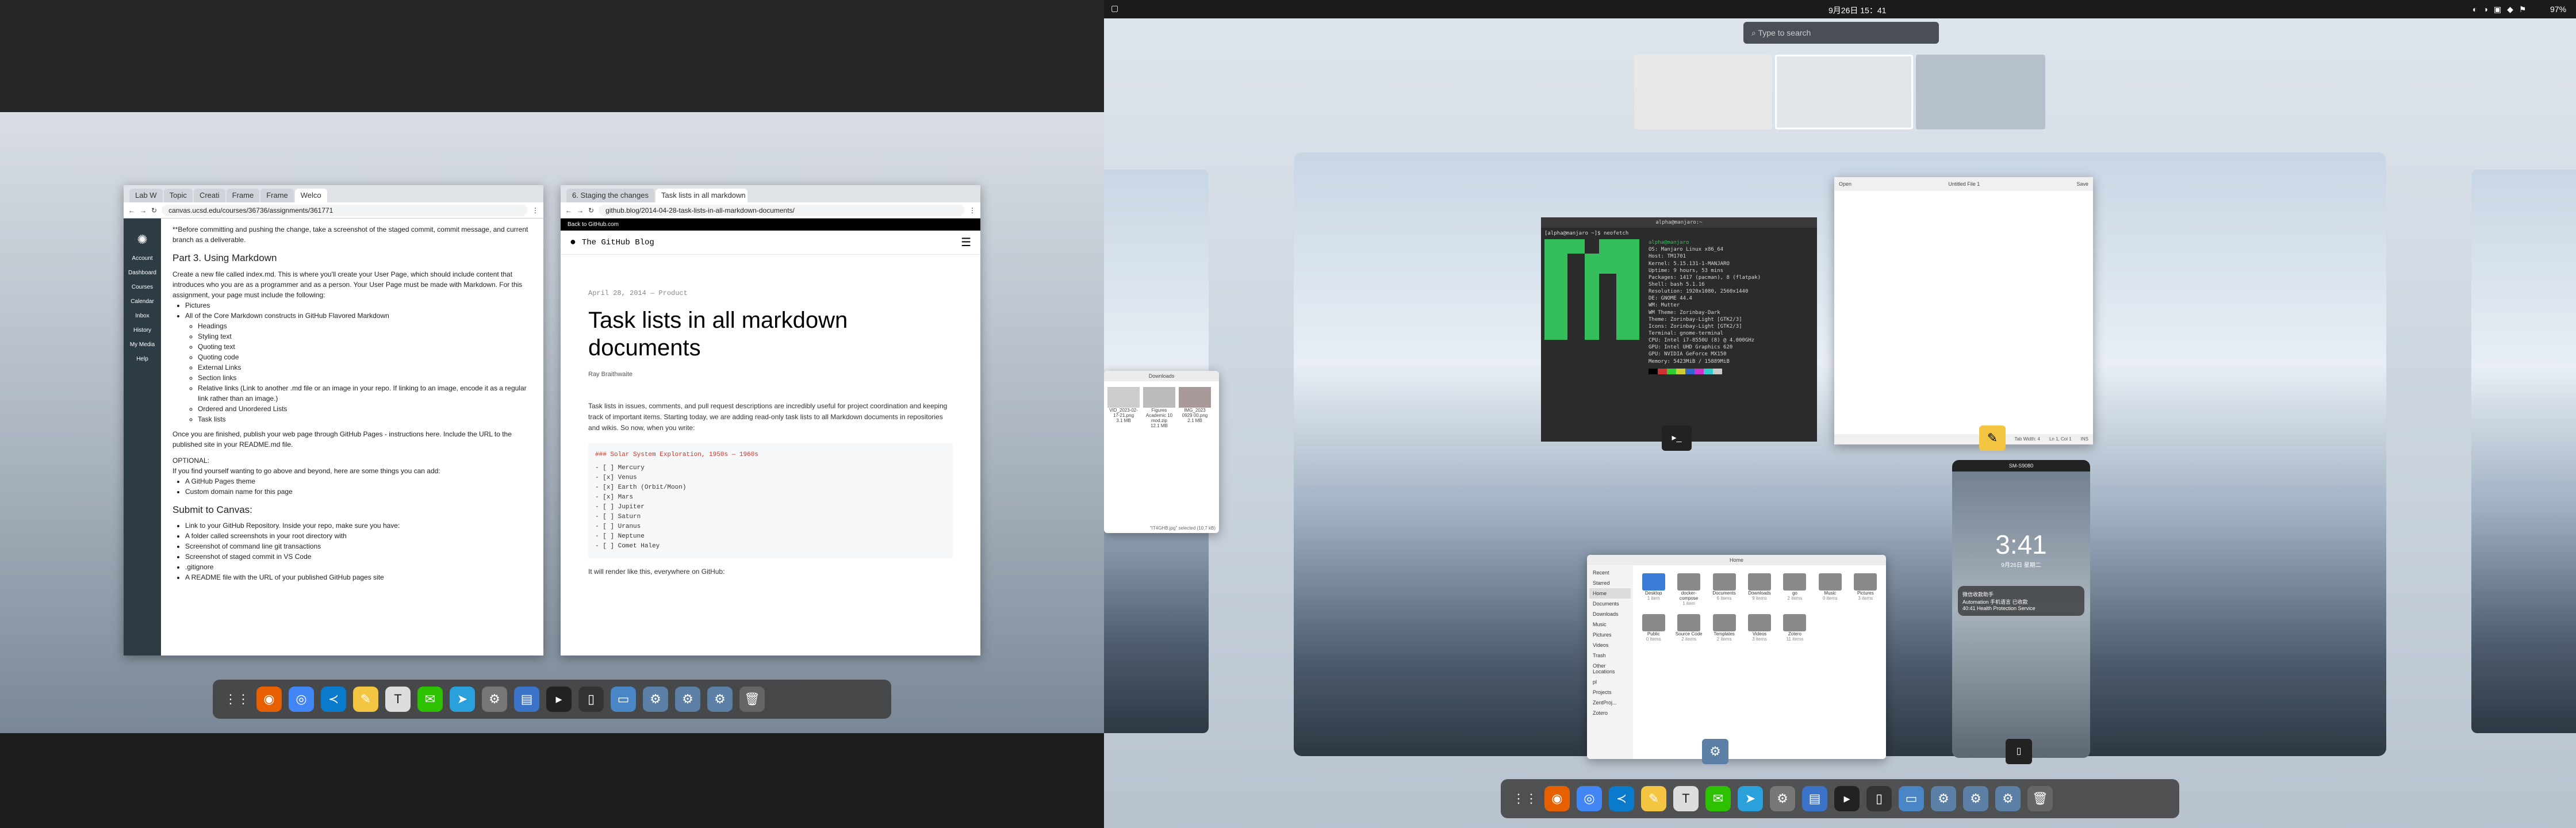 The width and height of the screenshot is (2576, 828). I want to click on back-icon: ←, so click(568, 210).